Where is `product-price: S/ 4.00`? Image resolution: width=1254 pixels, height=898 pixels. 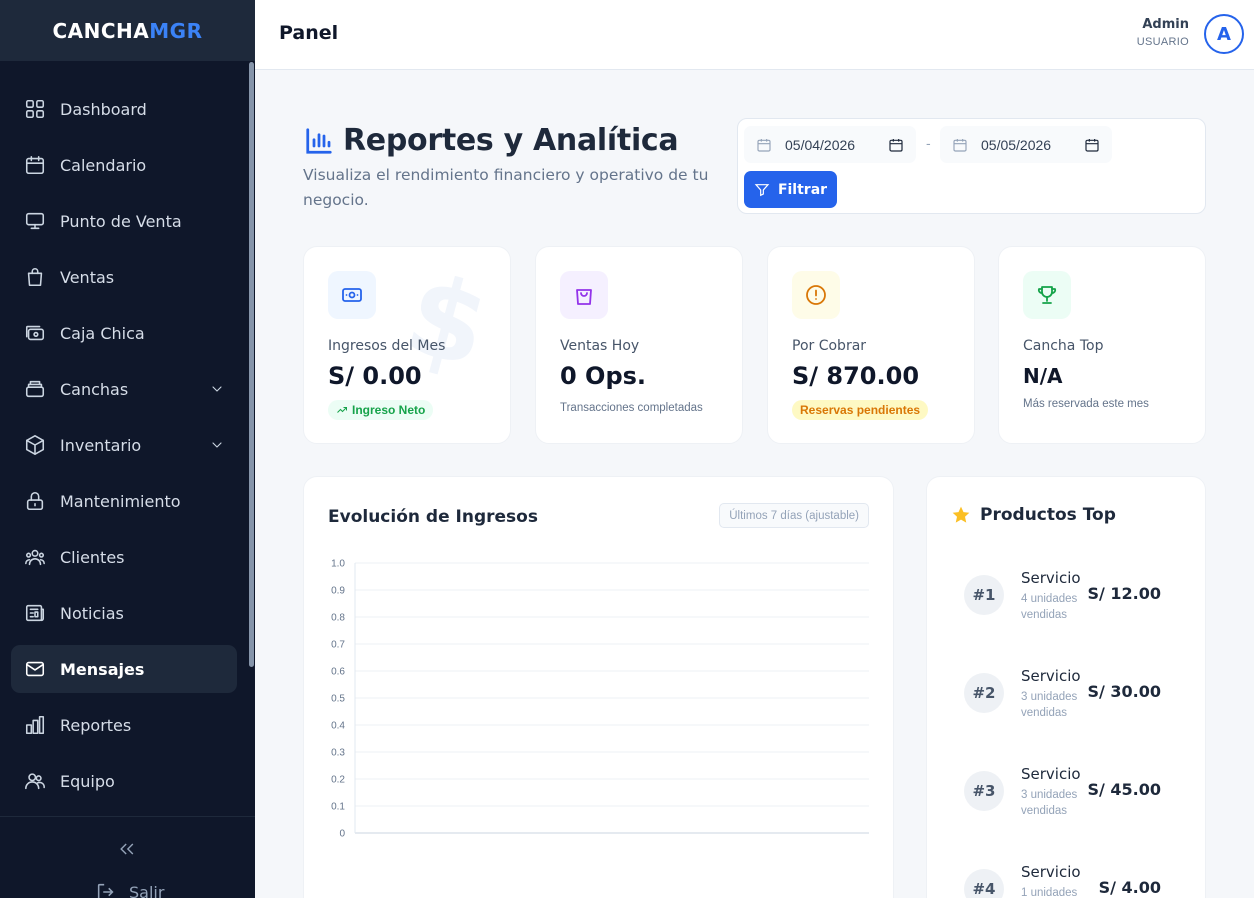
product-price: S/ 4.00 is located at coordinates (1129, 887).